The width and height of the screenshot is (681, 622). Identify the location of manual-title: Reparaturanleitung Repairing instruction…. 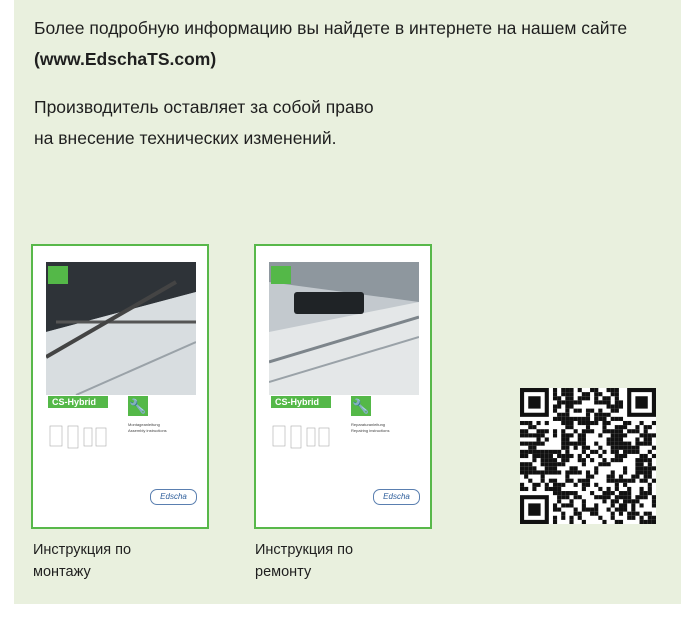
(370, 428).